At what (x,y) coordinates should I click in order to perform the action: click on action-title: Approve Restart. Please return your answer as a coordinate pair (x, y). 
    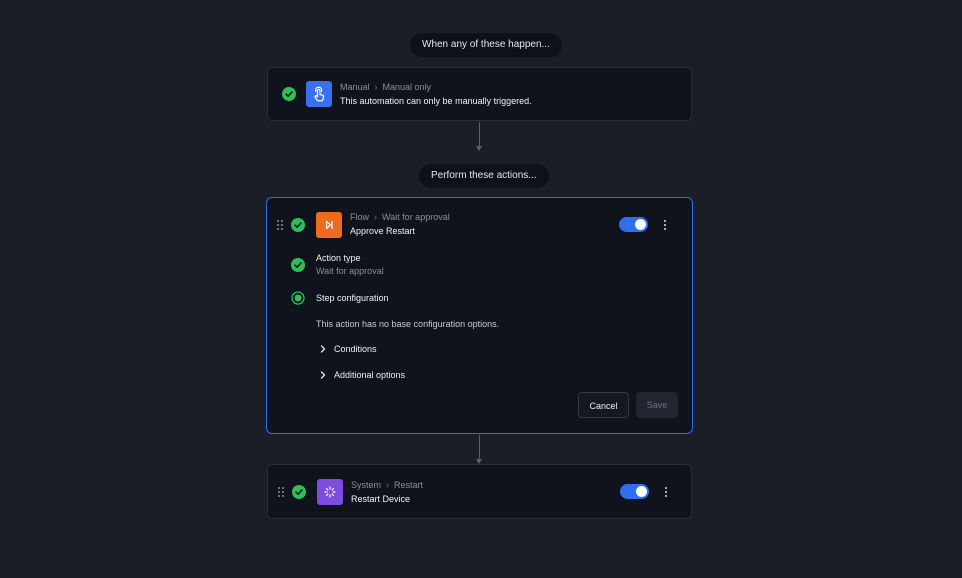
    Looking at the image, I should click on (383, 231).